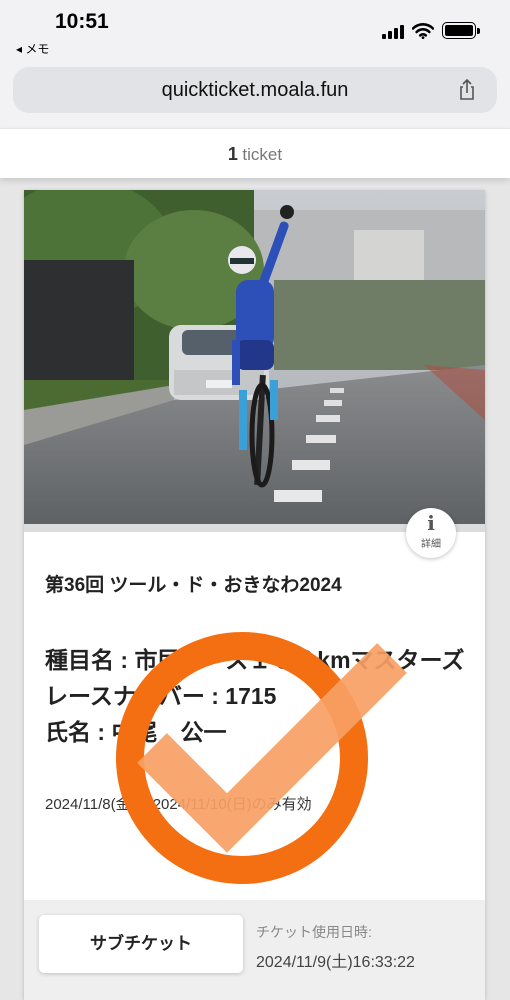 The height and width of the screenshot is (1000, 510). I want to click on usage-datetime-value: 2024/11/9(土)16:33:22, so click(335, 962).